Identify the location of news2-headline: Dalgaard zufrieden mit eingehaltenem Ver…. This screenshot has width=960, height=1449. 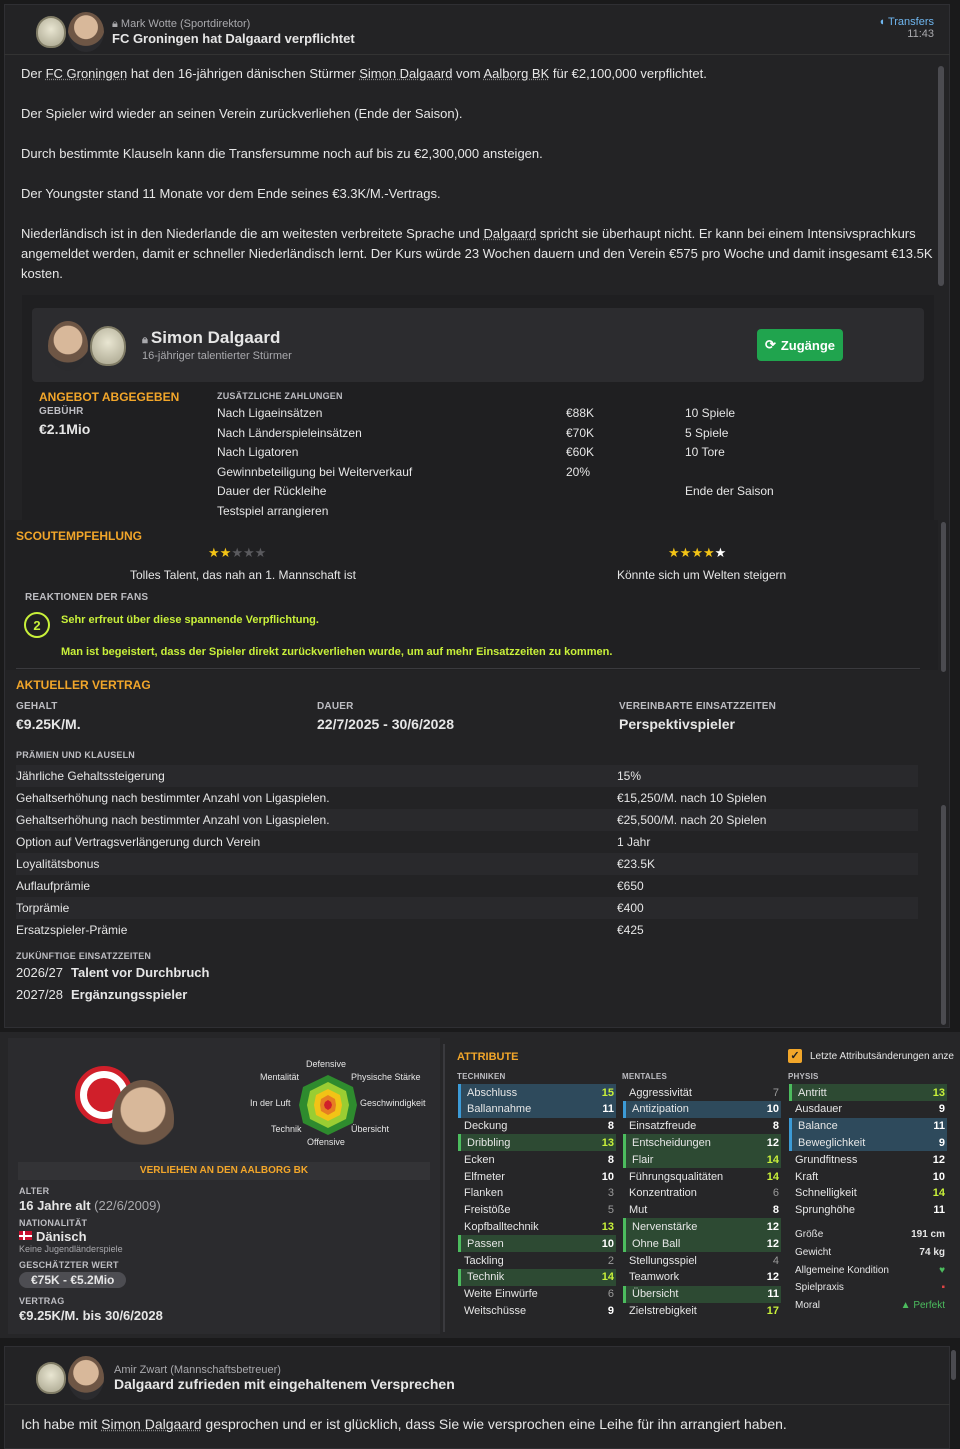
(284, 1384).